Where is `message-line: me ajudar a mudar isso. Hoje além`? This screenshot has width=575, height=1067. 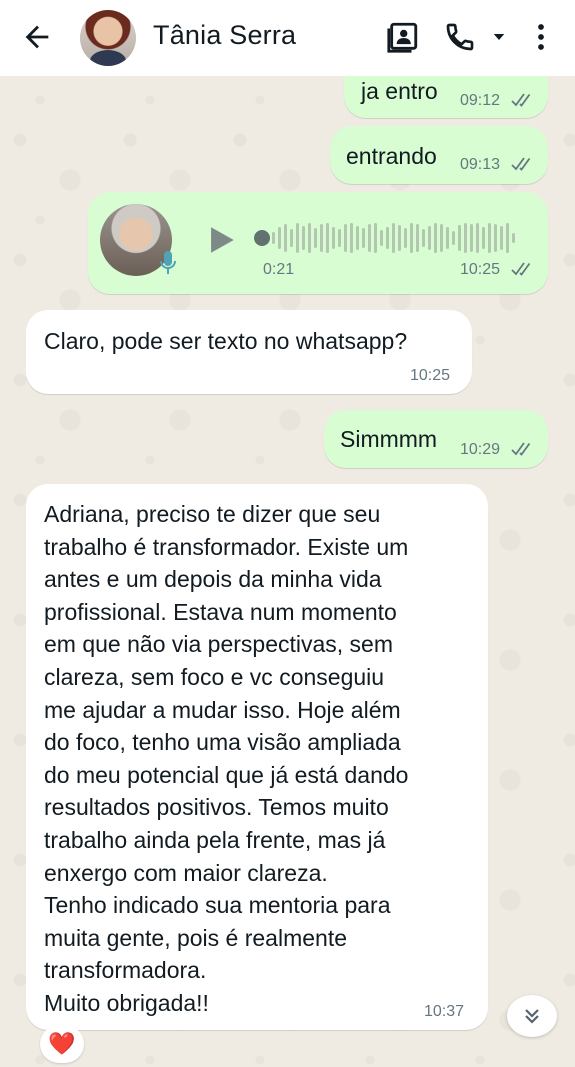
message-line: me ajudar a mudar isso. Hoje além is located at coordinates (222, 709).